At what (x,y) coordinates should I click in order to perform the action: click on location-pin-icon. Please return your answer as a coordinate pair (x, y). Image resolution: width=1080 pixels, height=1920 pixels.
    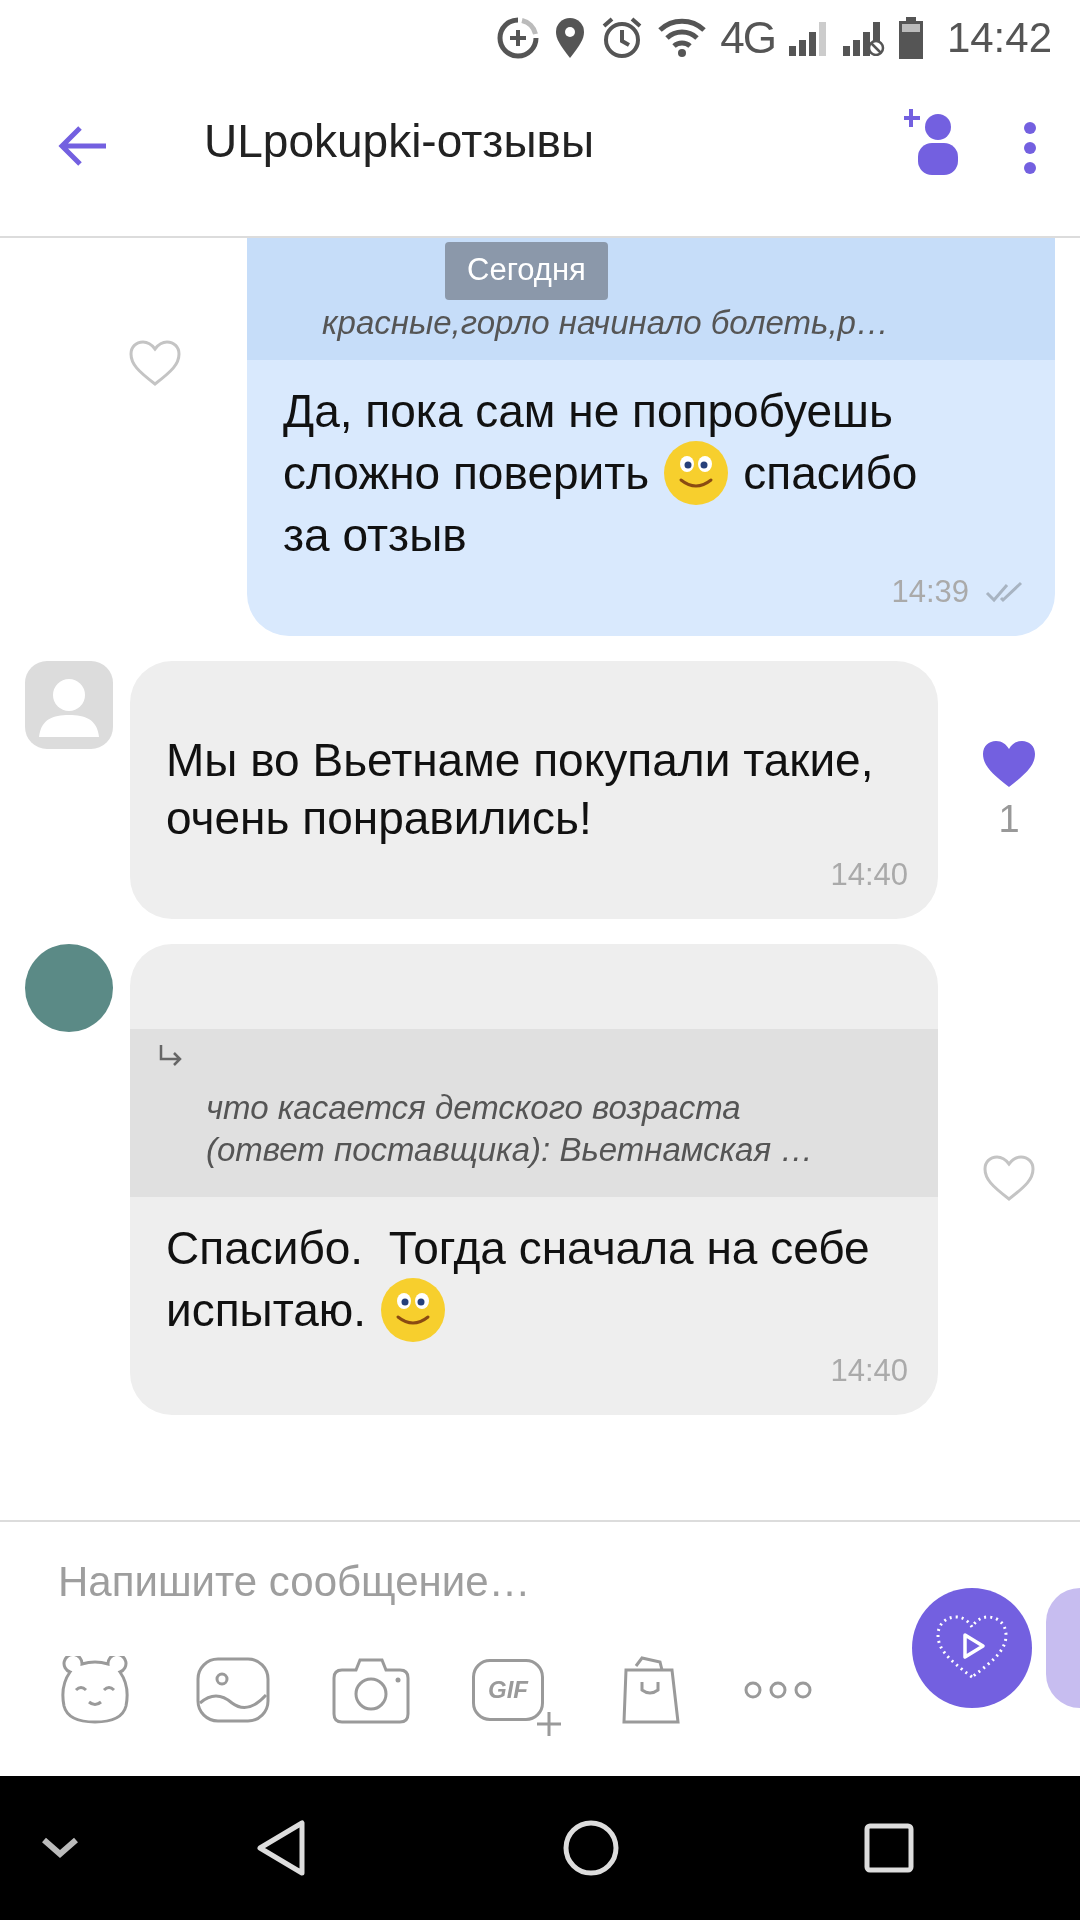
    Looking at the image, I should click on (570, 37).